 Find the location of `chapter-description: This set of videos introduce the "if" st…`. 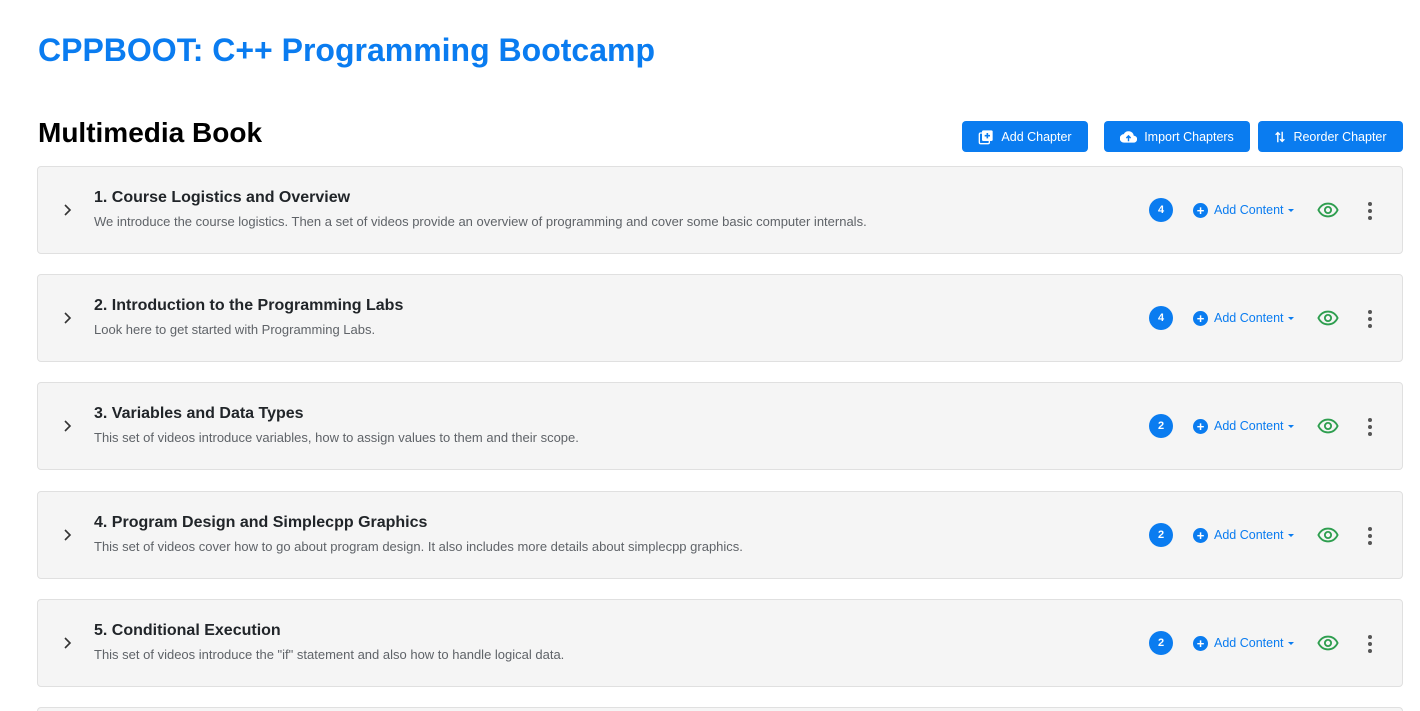

chapter-description: This set of videos introduce the "if" st… is located at coordinates (329, 654).